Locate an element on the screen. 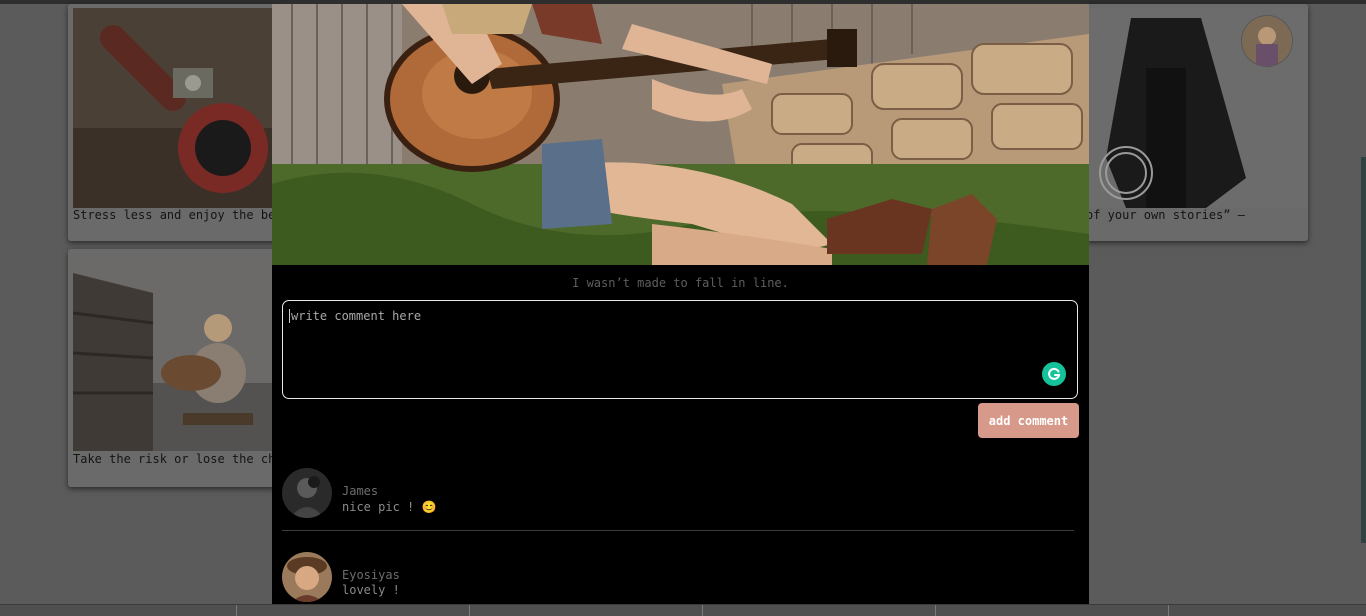 The image size is (1366, 616). comment-author: James is located at coordinates (360, 491).